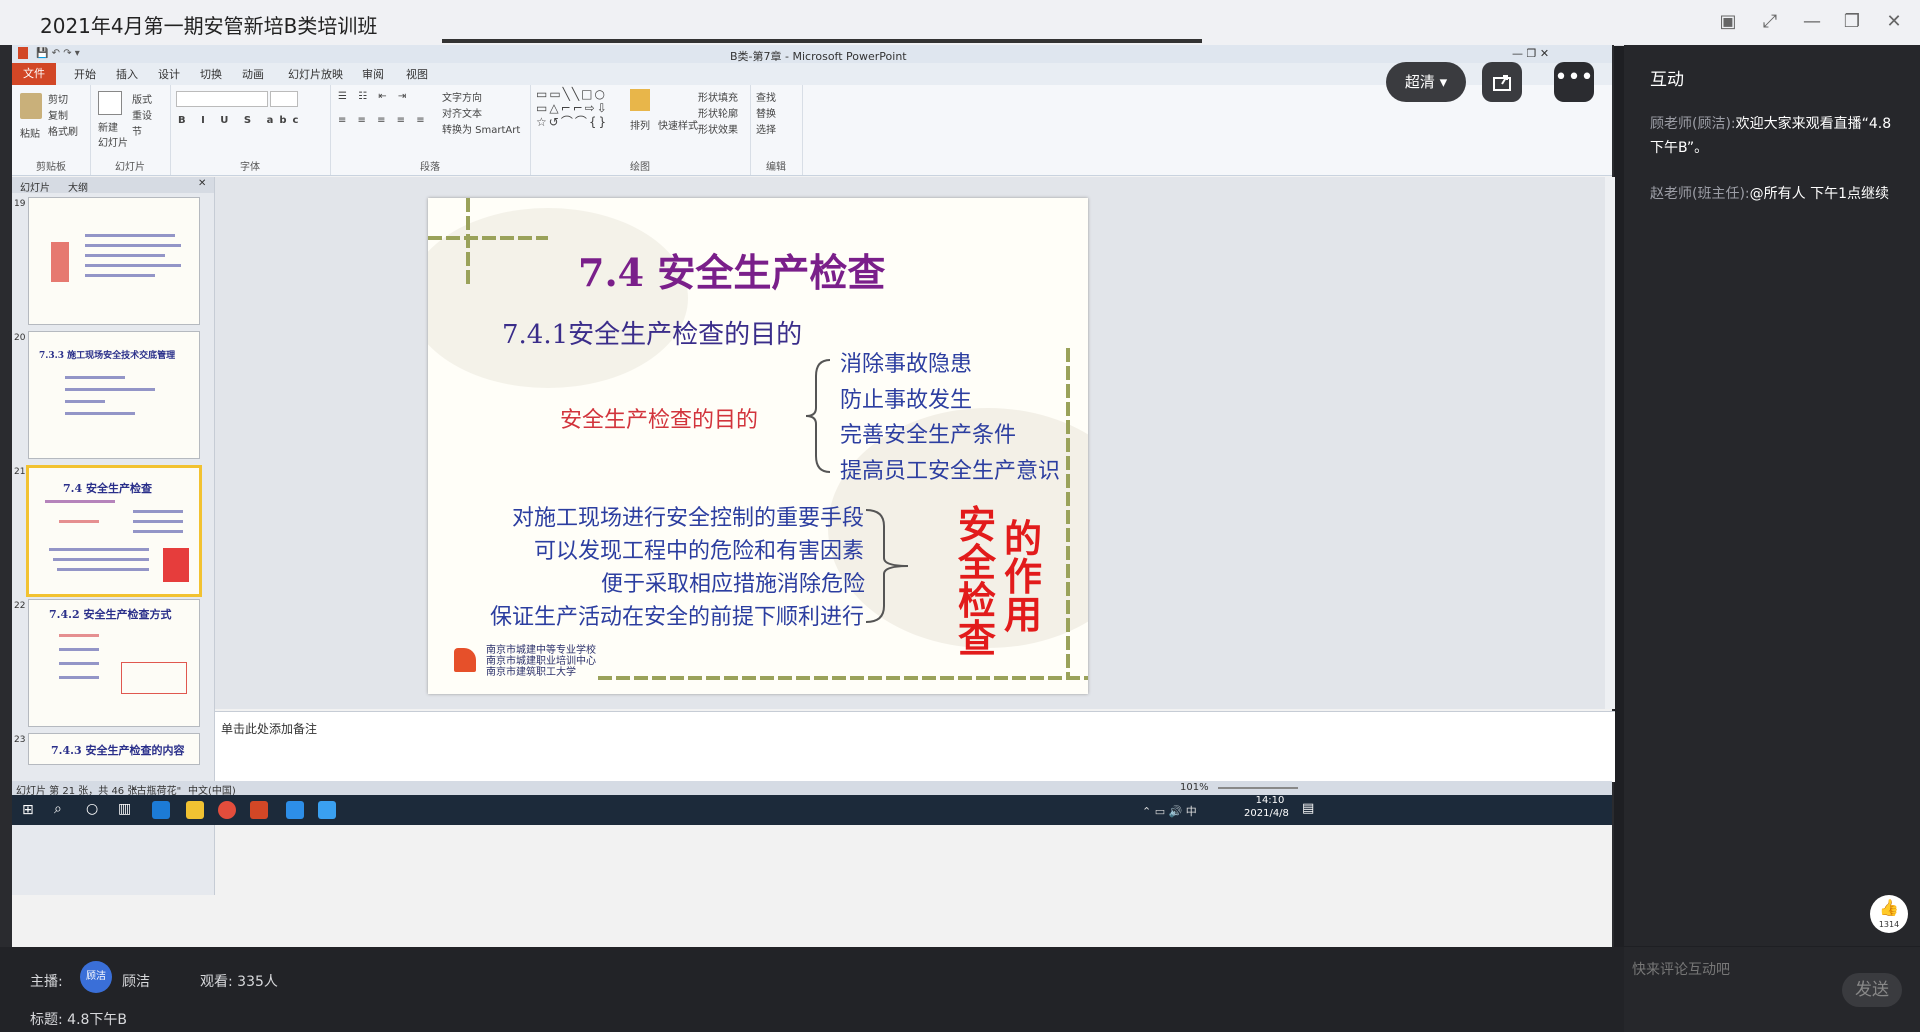 The width and height of the screenshot is (1920, 1032). Describe the element at coordinates (1889, 907) in the screenshot. I see `like-icon: 👍` at that location.